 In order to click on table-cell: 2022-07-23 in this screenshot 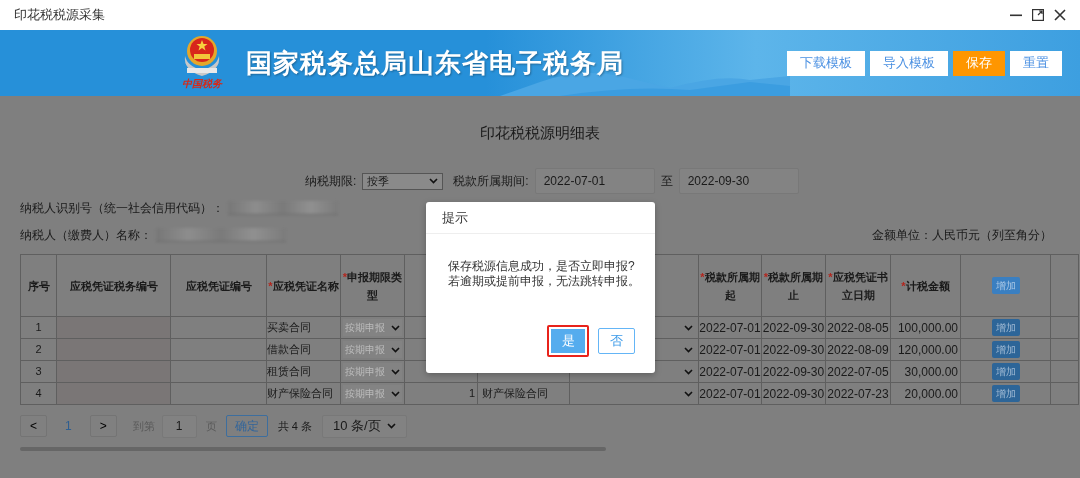, I will do `click(858, 393)`.